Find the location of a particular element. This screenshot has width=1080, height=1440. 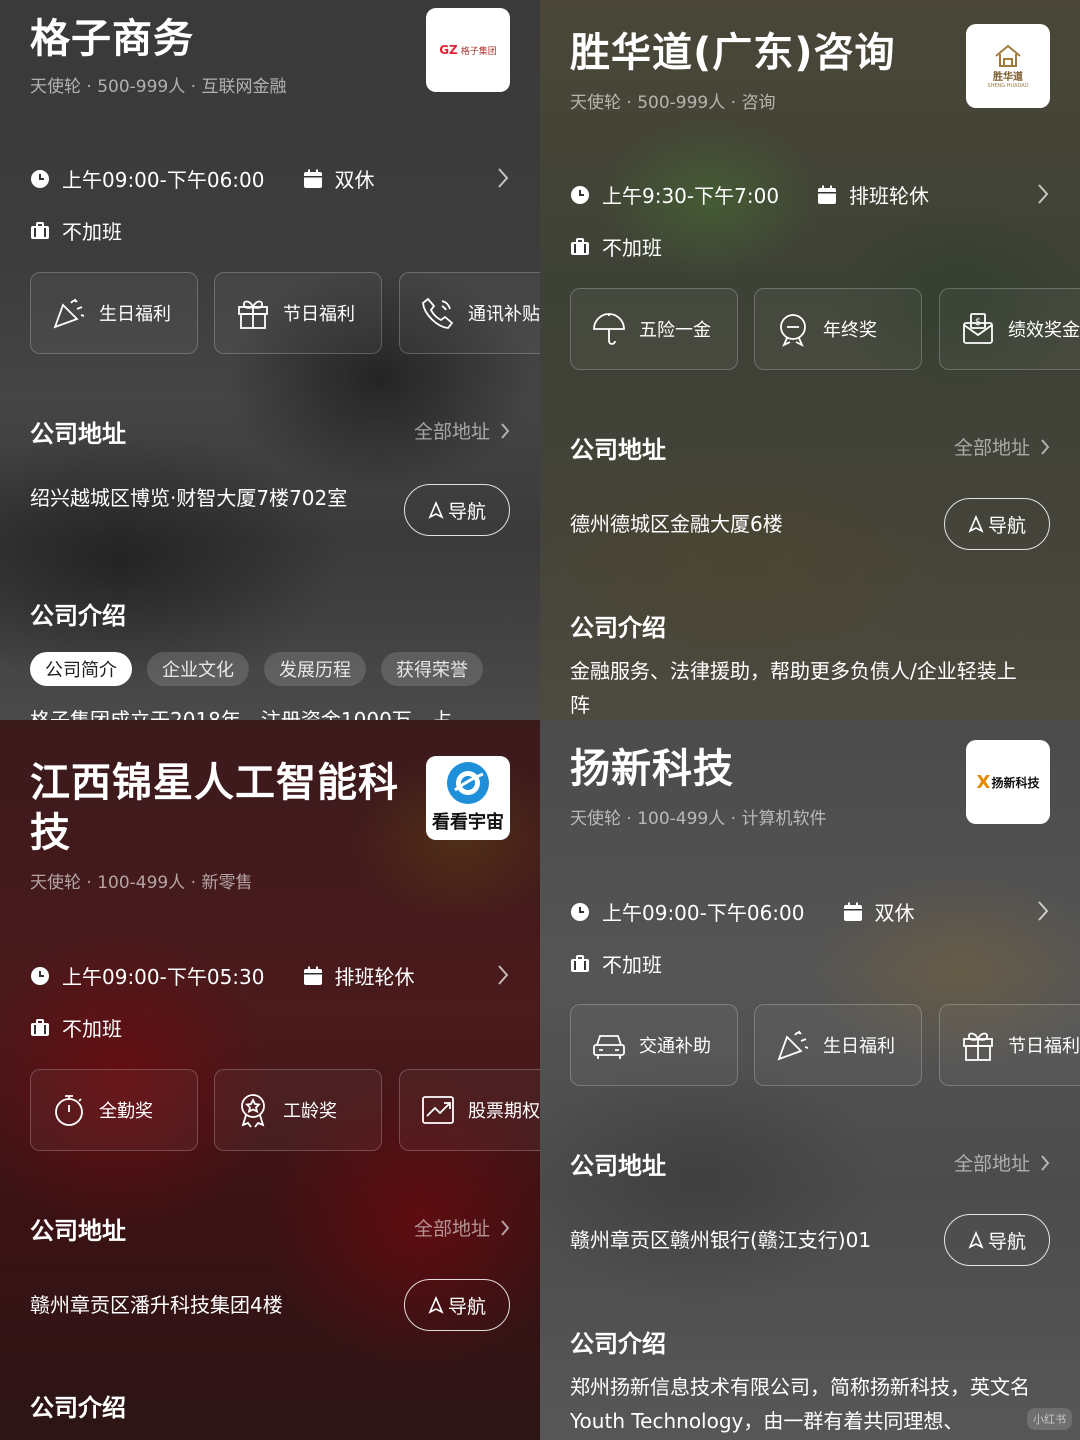

tab-honors: 获得荣誉 is located at coordinates (432, 669).